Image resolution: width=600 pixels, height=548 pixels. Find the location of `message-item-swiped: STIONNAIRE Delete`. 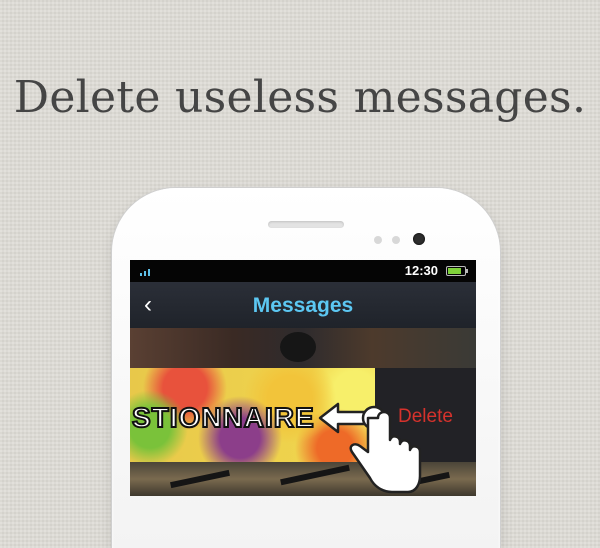

message-item-swiped: STIONNAIRE Delete is located at coordinates (303, 415).